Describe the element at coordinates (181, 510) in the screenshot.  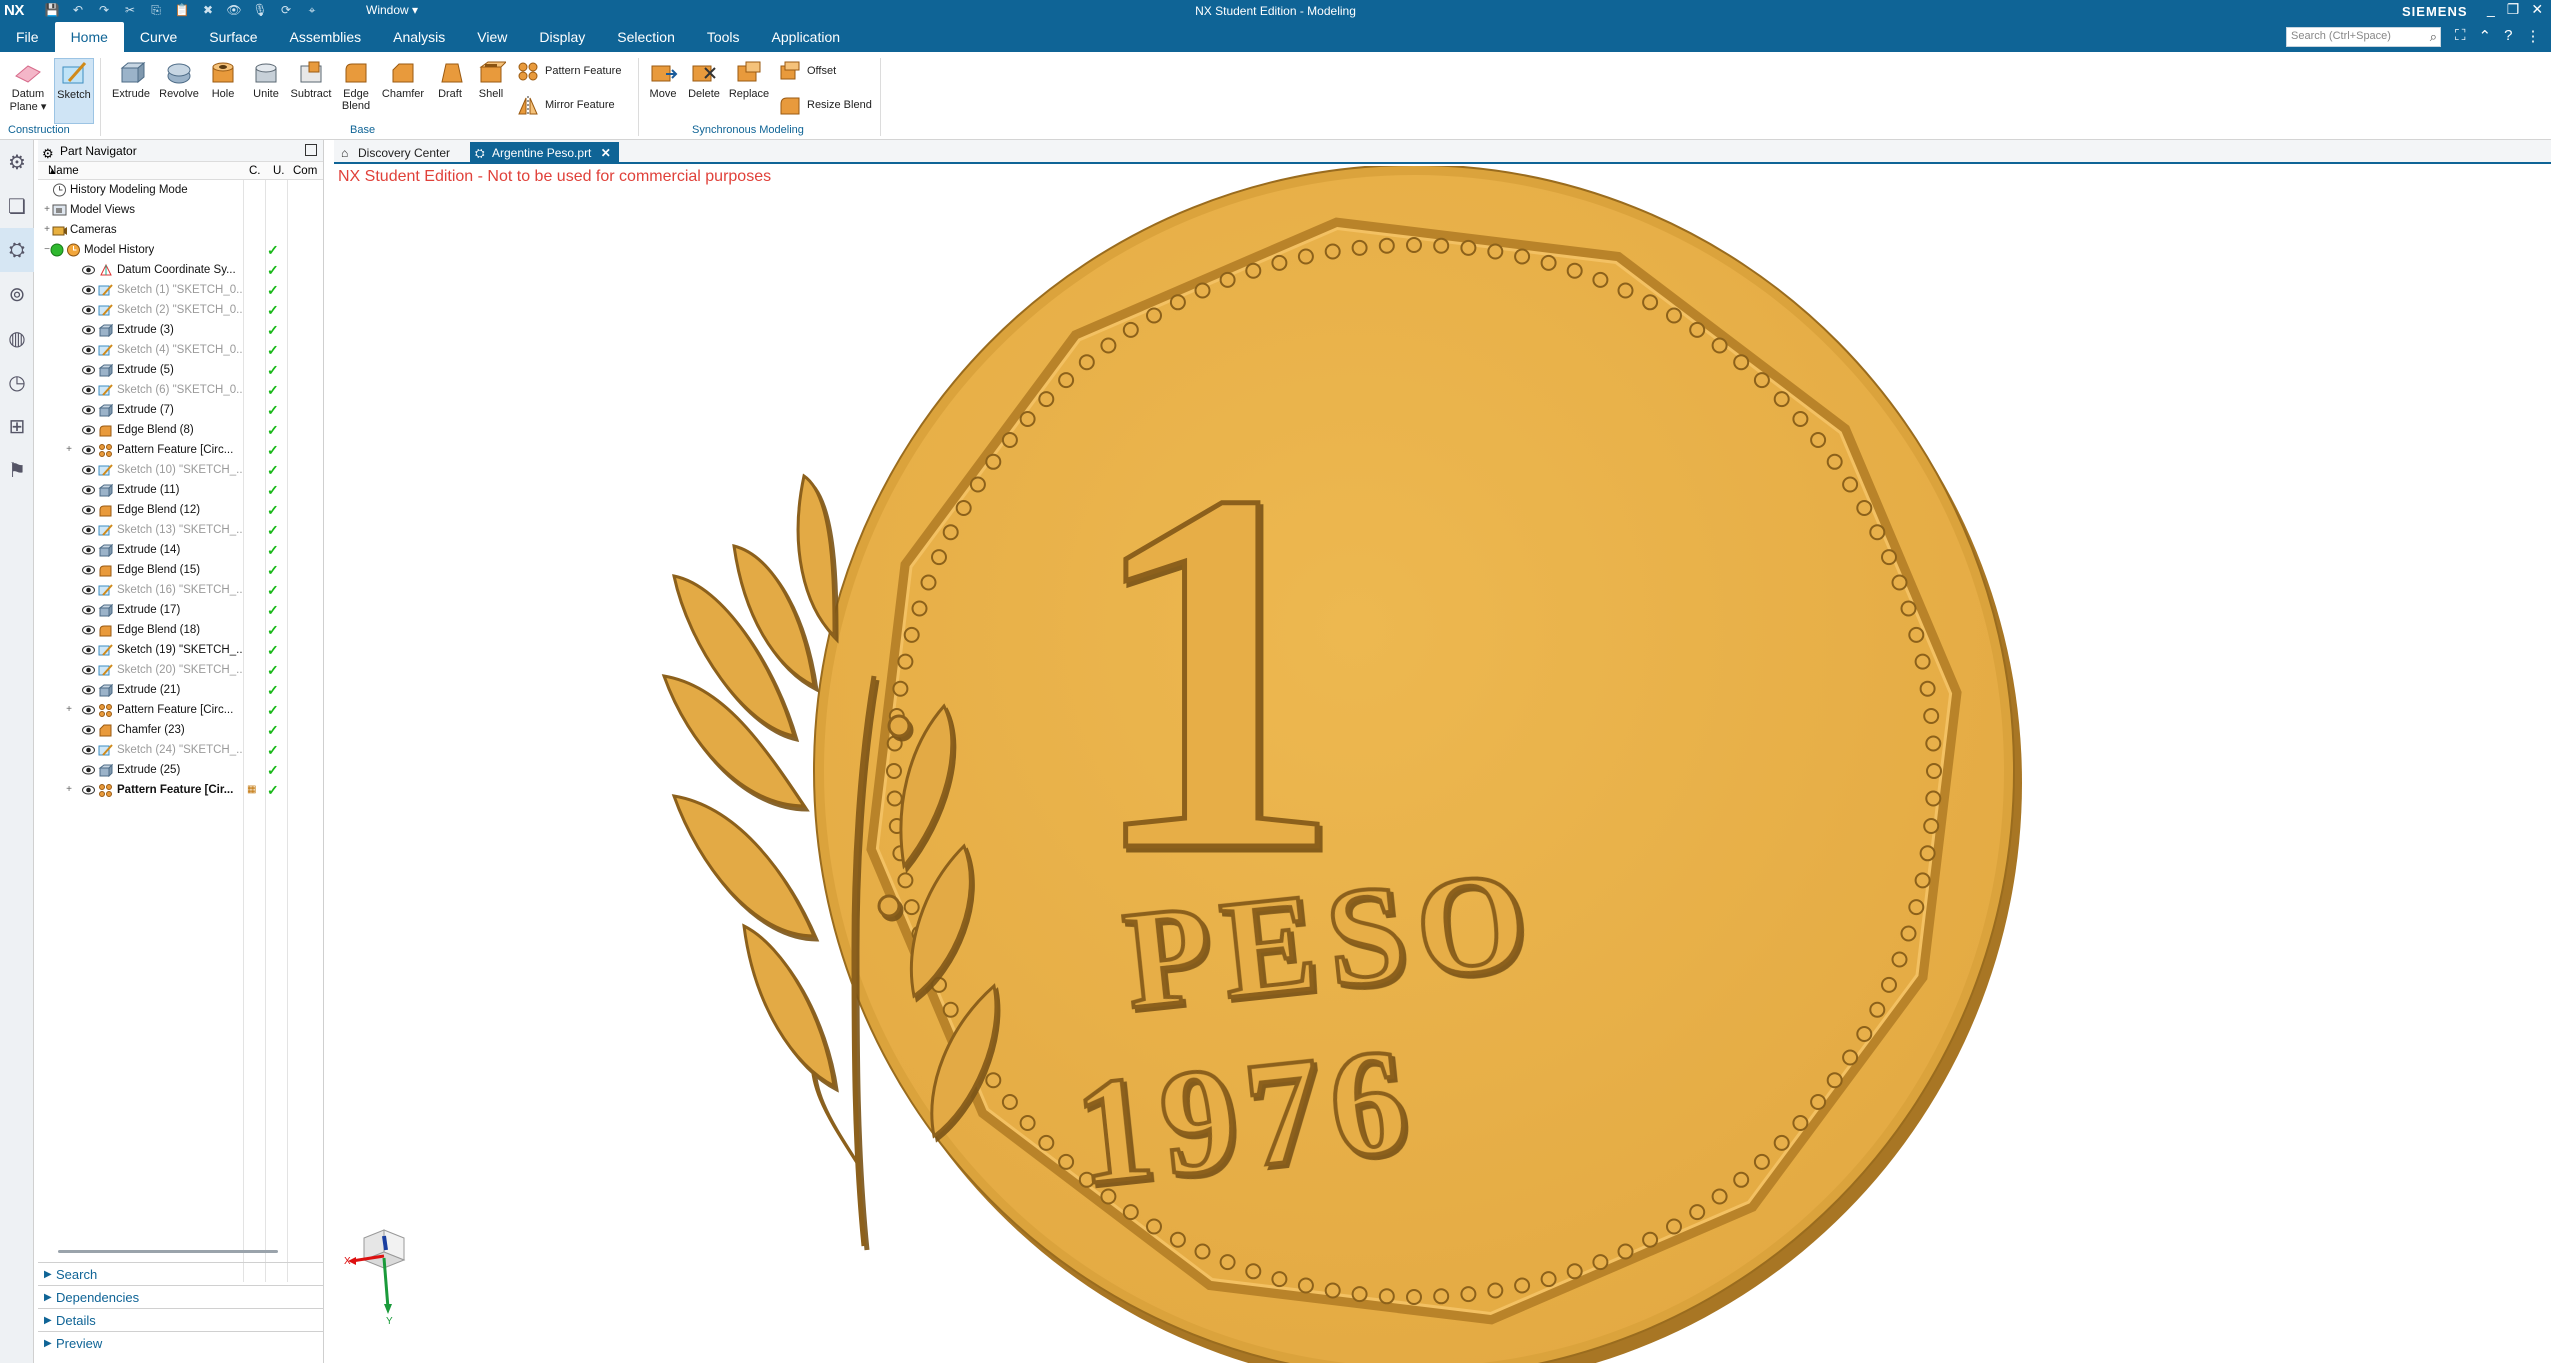
I see `tree-row: Edge Blend (12) ✓` at that location.